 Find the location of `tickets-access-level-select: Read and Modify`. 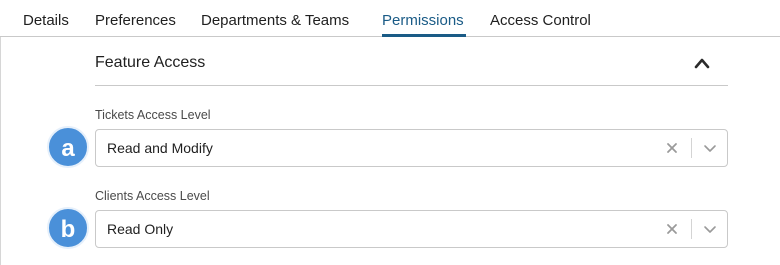

tickets-access-level-select: Read and Modify is located at coordinates (411, 148).